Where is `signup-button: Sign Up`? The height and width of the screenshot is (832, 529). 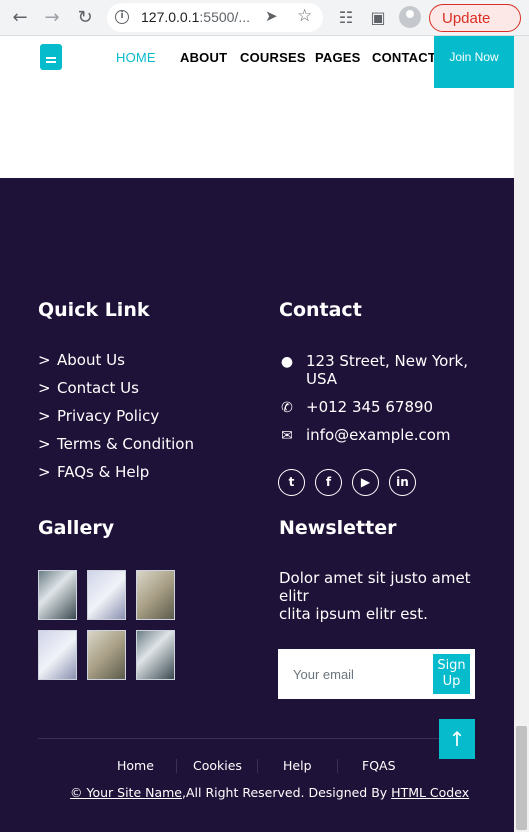
signup-button: Sign Up is located at coordinates (451, 674).